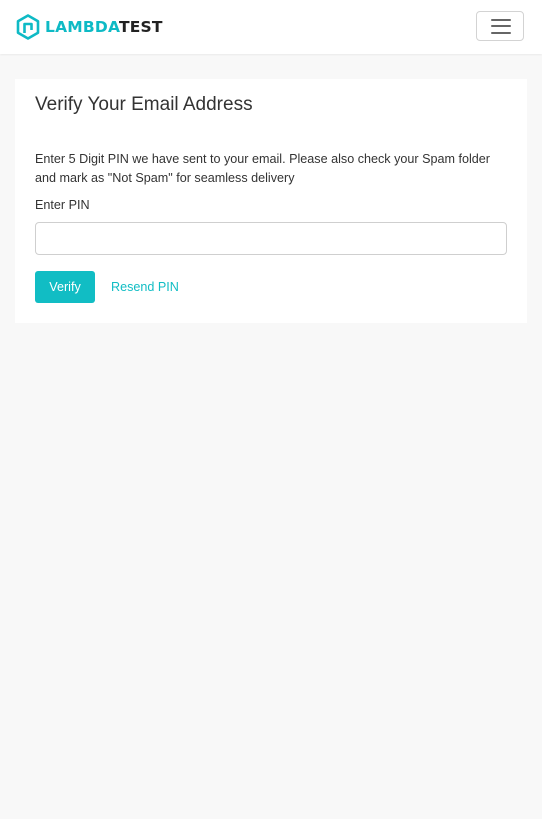 This screenshot has height=819, width=542. What do you see at coordinates (82, 27) in the screenshot?
I see `brand-name-part1: LAMBDA` at bounding box center [82, 27].